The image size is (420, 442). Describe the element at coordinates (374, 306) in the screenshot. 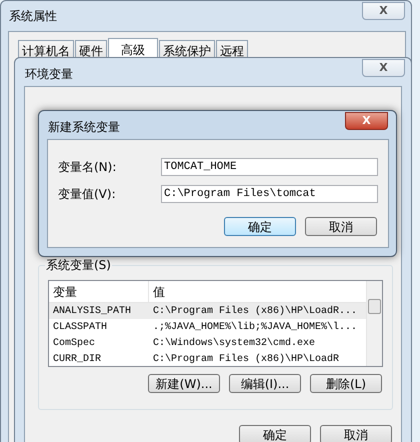

I see `scroll-thumb` at that location.